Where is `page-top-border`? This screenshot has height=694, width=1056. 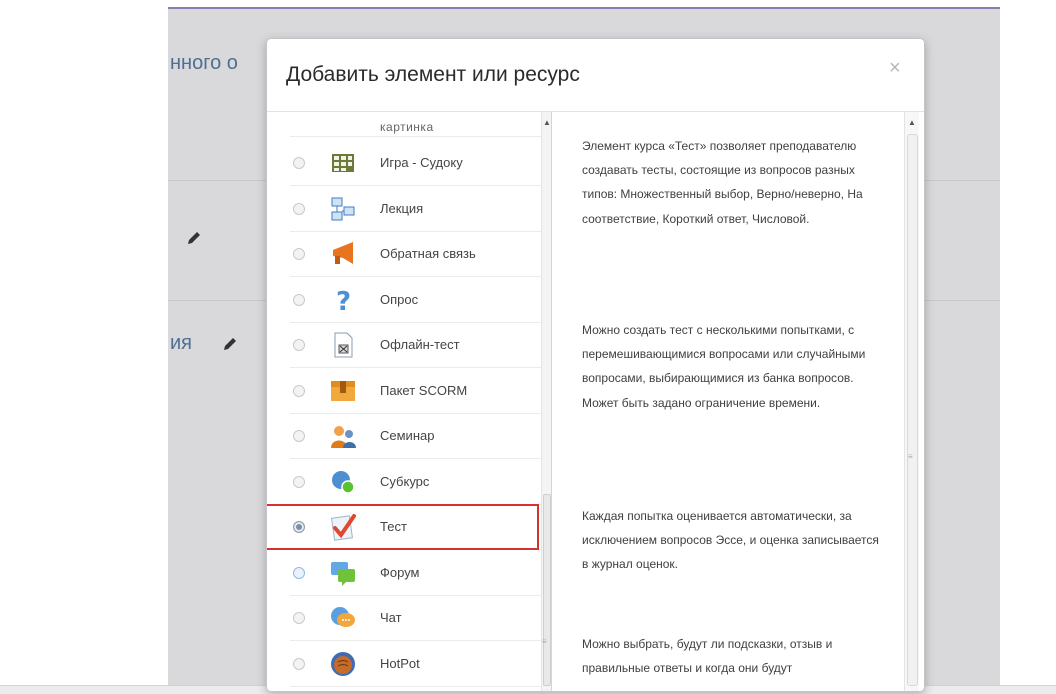
page-top-border is located at coordinates (584, 8).